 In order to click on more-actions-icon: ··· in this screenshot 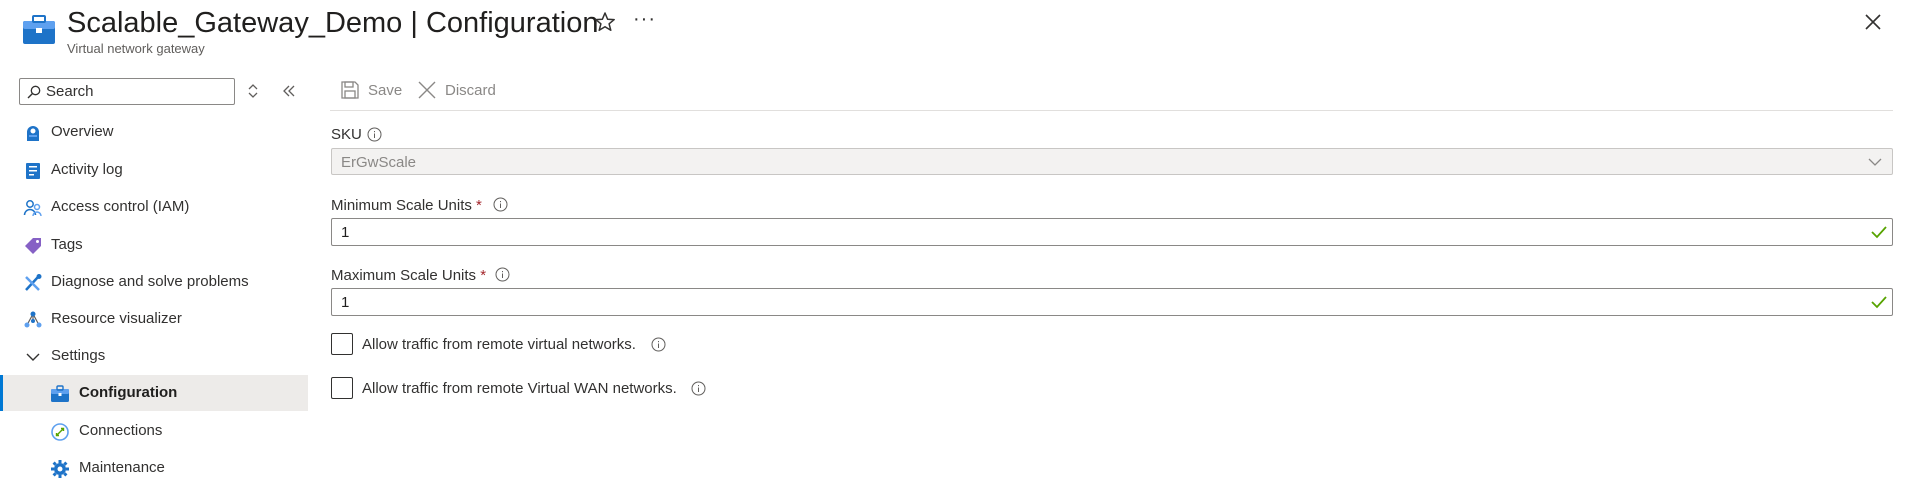, I will do `click(644, 19)`.